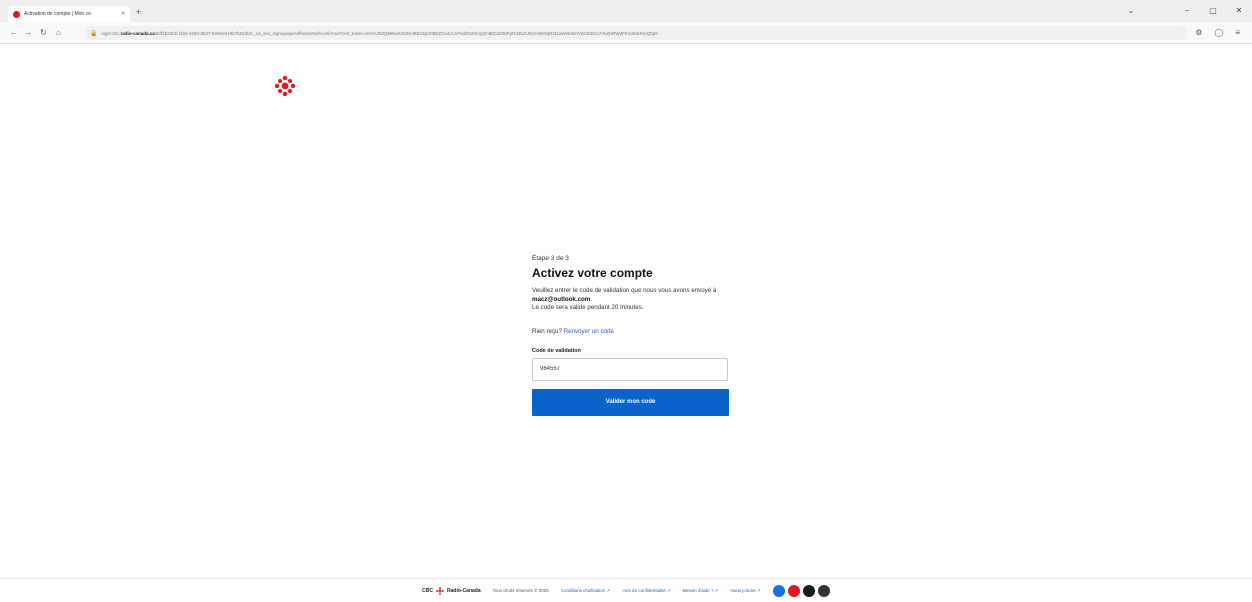 Image resolution: width=1252 pixels, height=602 pixels. What do you see at coordinates (285, 86) in the screenshot?
I see `radio-canada-logo` at bounding box center [285, 86].